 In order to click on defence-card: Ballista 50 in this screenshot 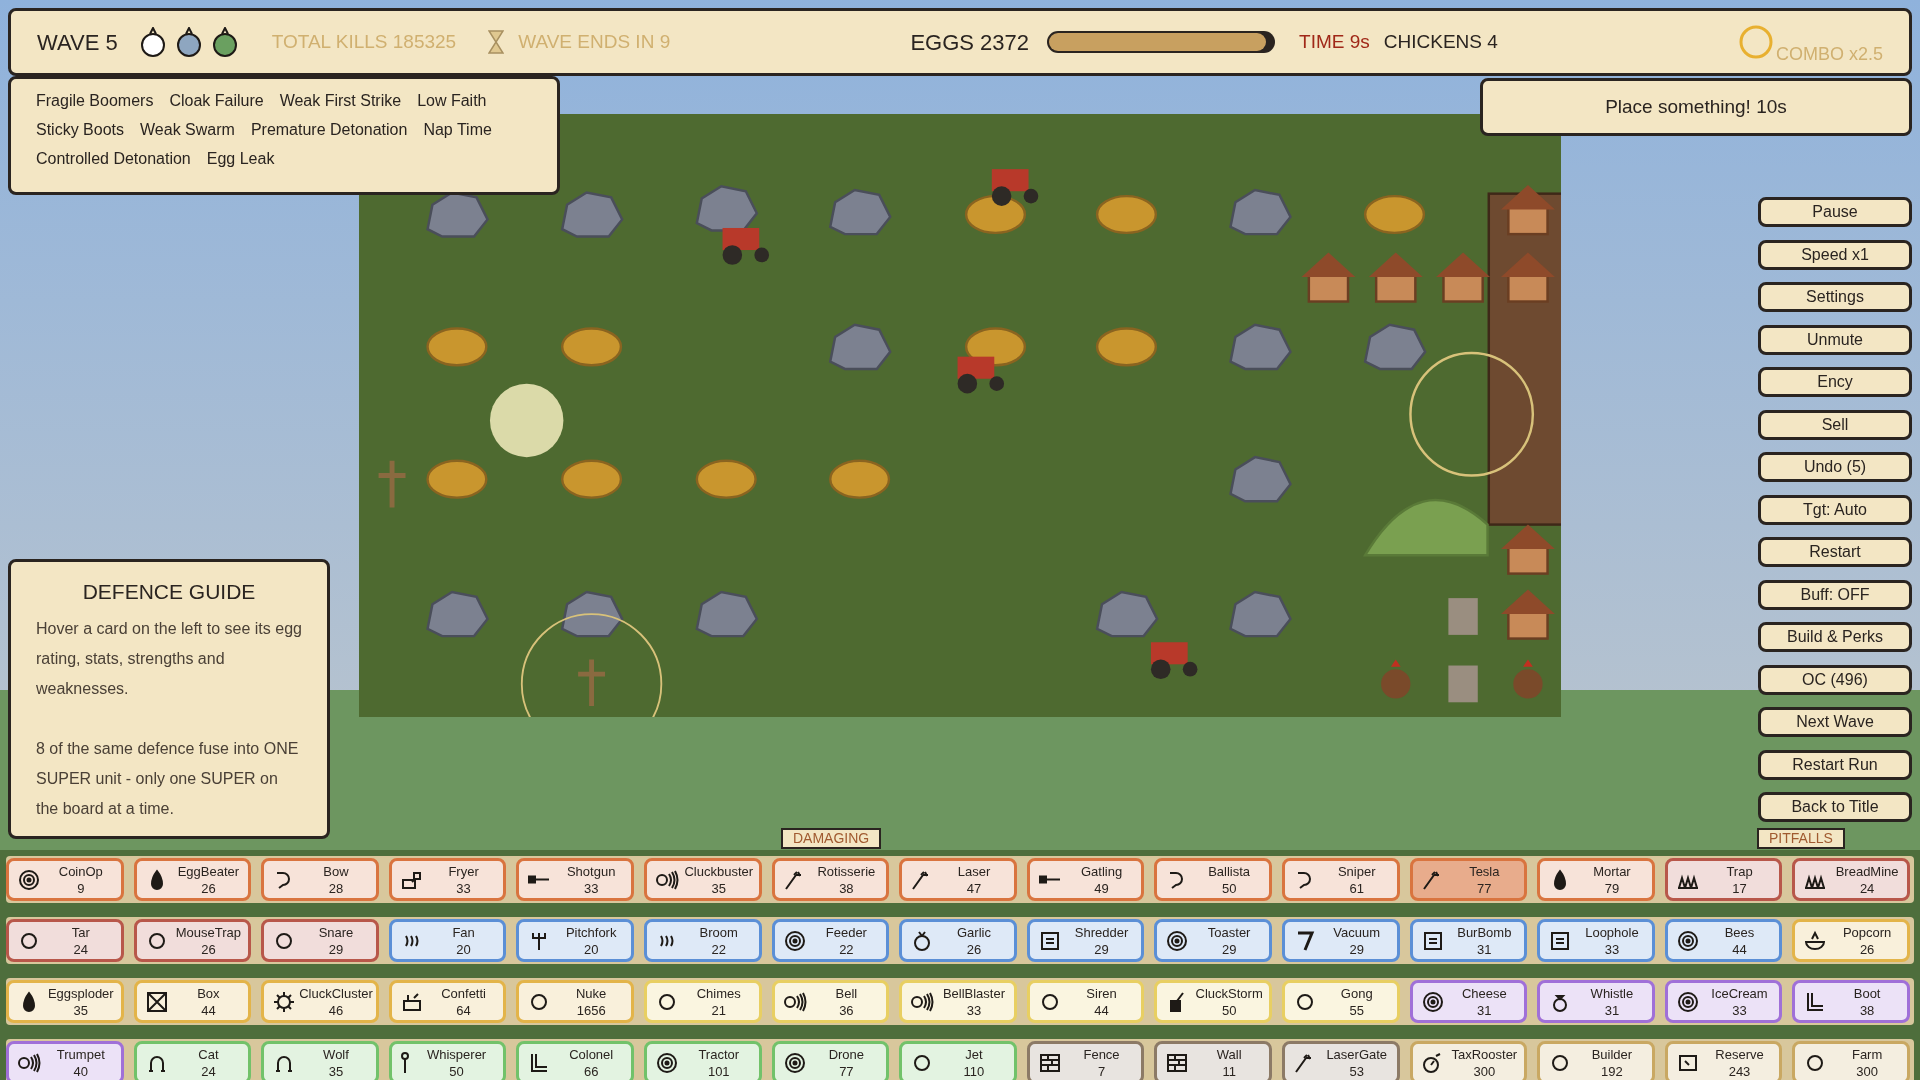, I will do `click(1213, 879)`.